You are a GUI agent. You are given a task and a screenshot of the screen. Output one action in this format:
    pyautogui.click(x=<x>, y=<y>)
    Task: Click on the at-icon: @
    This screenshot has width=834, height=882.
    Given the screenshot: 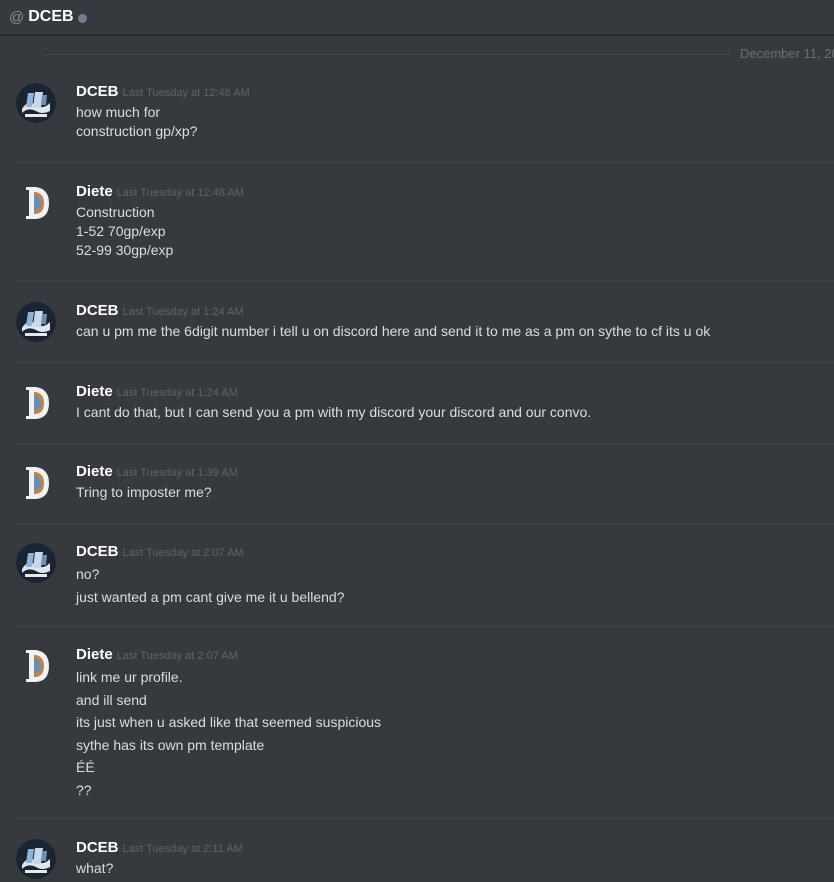 What is the action you would take?
    pyautogui.click(x=17, y=17)
    